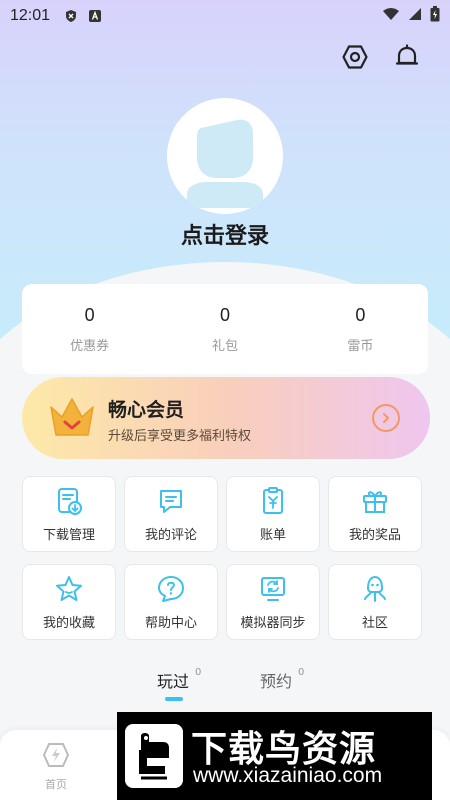 The image size is (450, 800). I want to click on header-actions, so click(381, 57).